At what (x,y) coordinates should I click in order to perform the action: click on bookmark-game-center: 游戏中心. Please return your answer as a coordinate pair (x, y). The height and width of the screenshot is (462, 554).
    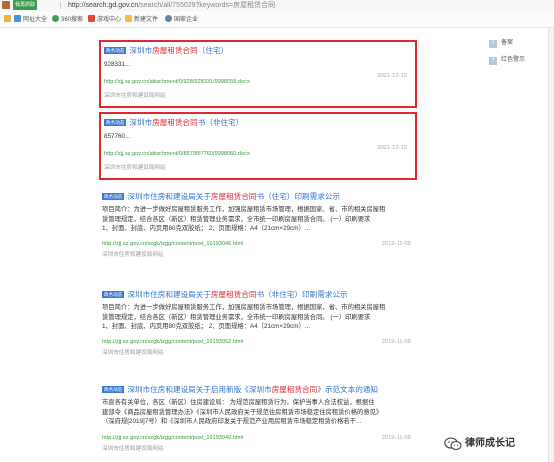
    Looking at the image, I should click on (104, 19).